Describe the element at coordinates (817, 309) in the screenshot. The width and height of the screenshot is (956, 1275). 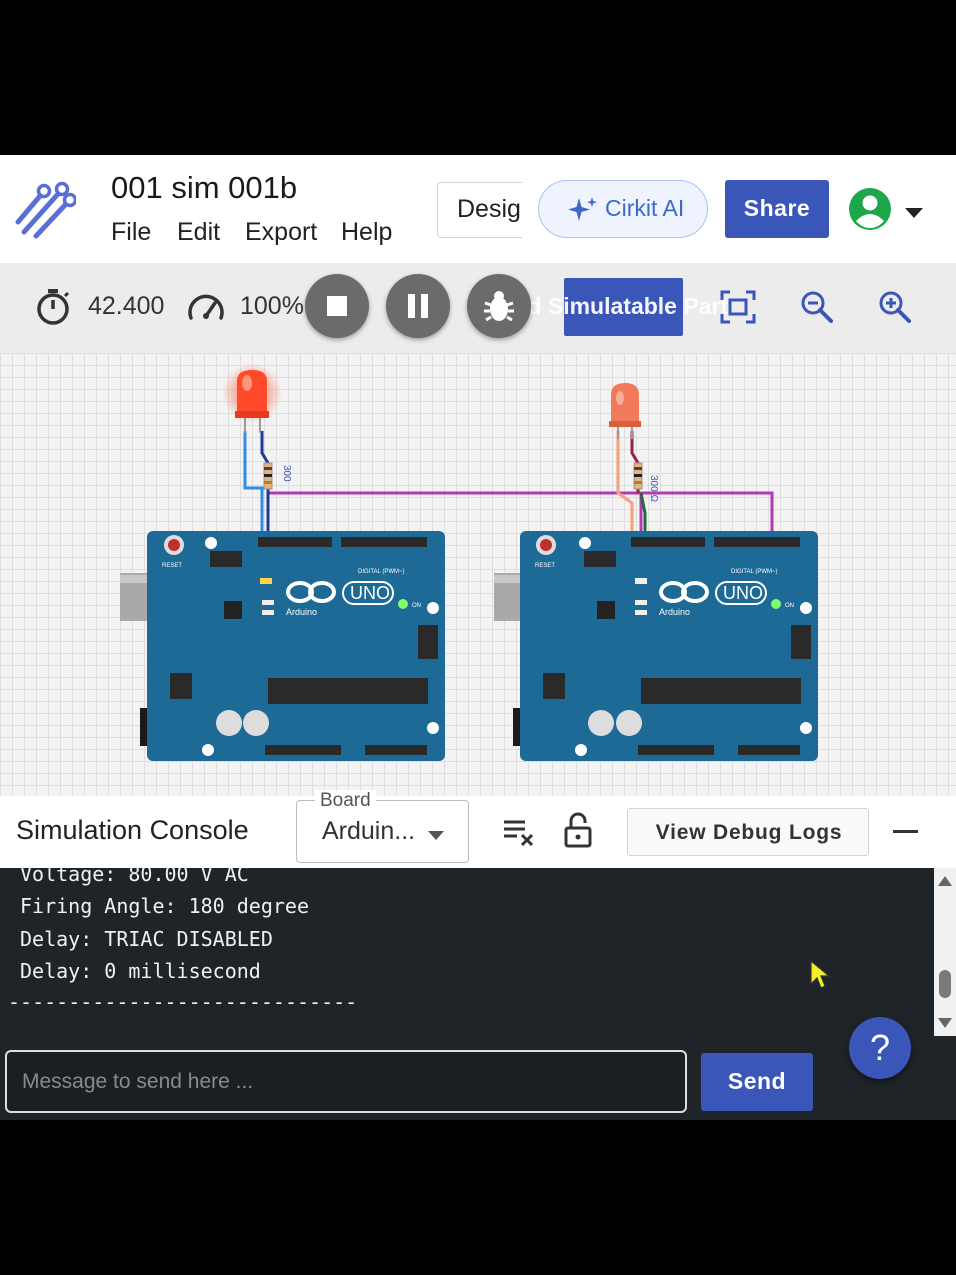
I see `zoom-out-icon` at that location.